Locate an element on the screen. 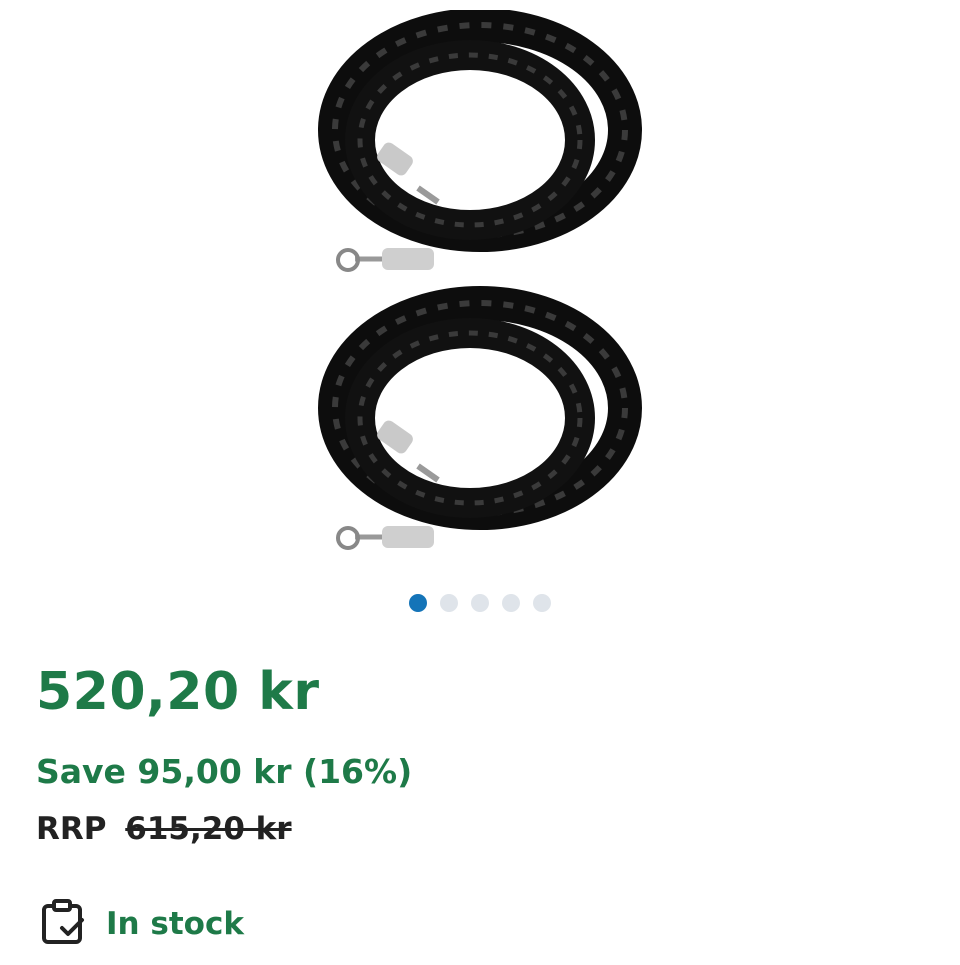 The height and width of the screenshot is (965, 960). rrp-price: 615,20 kr is located at coordinates (208, 829).